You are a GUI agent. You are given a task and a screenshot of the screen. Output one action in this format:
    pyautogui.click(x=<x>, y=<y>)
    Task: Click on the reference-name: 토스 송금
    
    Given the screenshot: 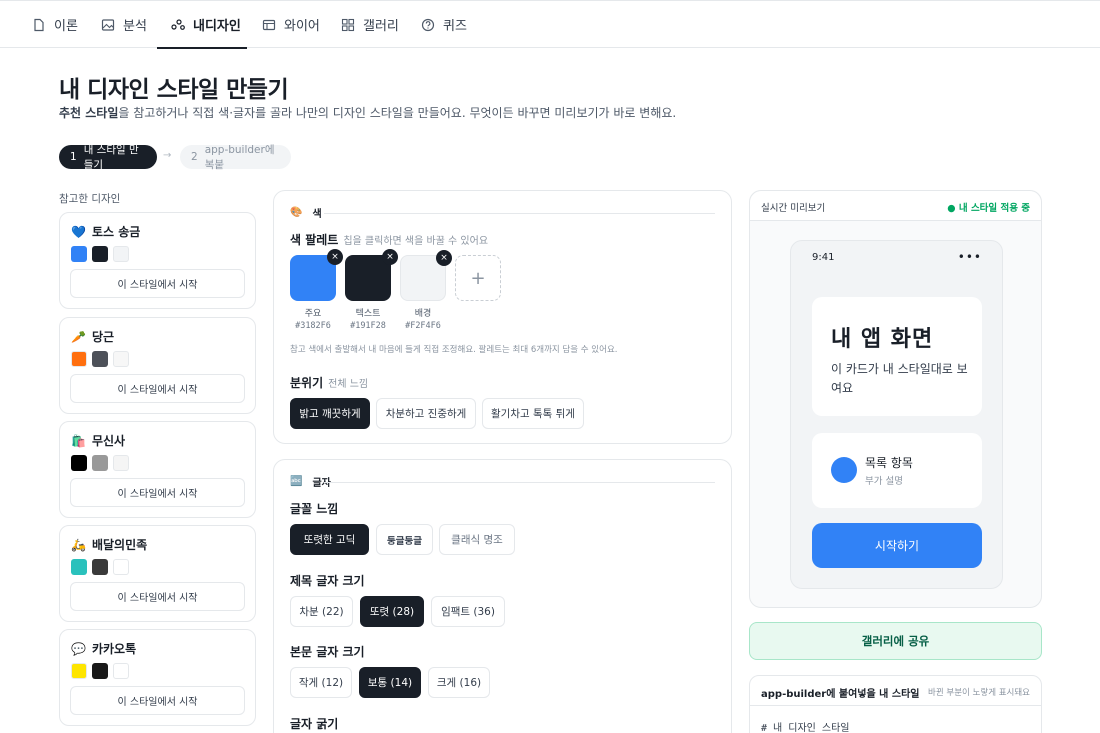 What is the action you would take?
    pyautogui.click(x=116, y=232)
    